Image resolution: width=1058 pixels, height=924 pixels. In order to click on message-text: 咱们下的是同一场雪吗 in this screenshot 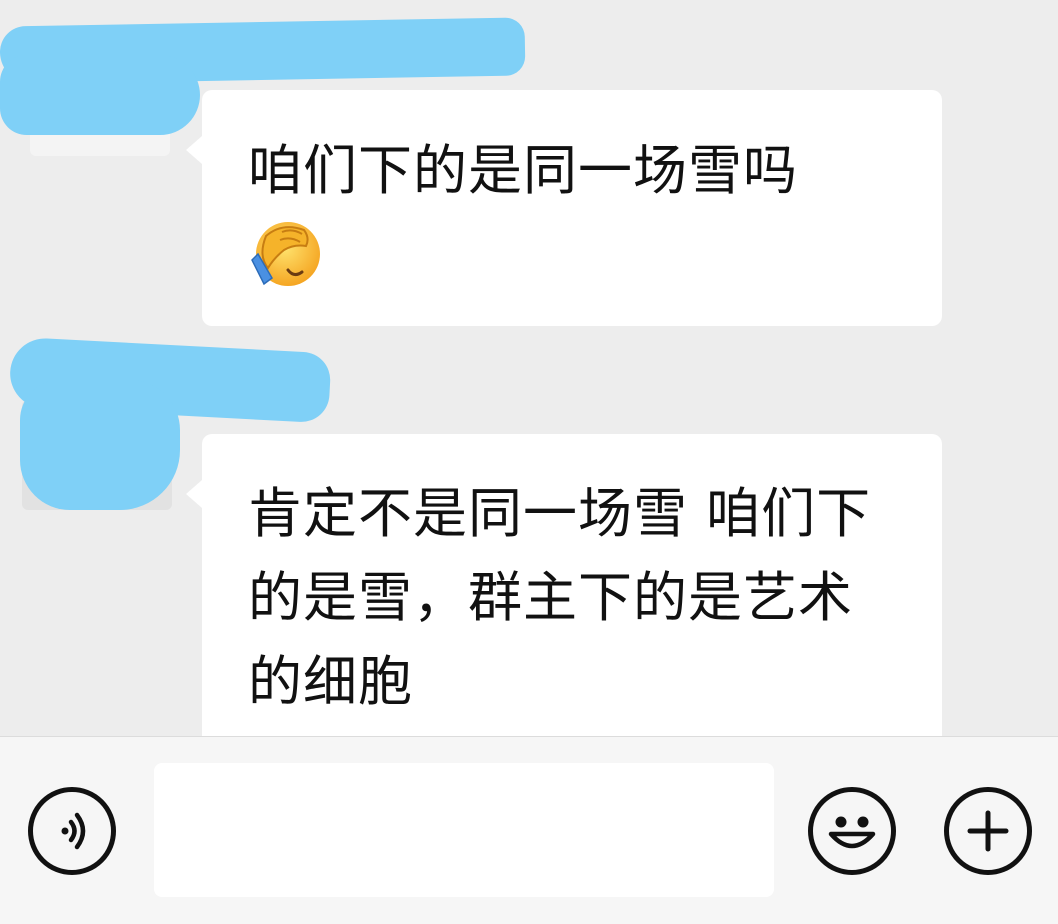, I will do `click(523, 170)`.